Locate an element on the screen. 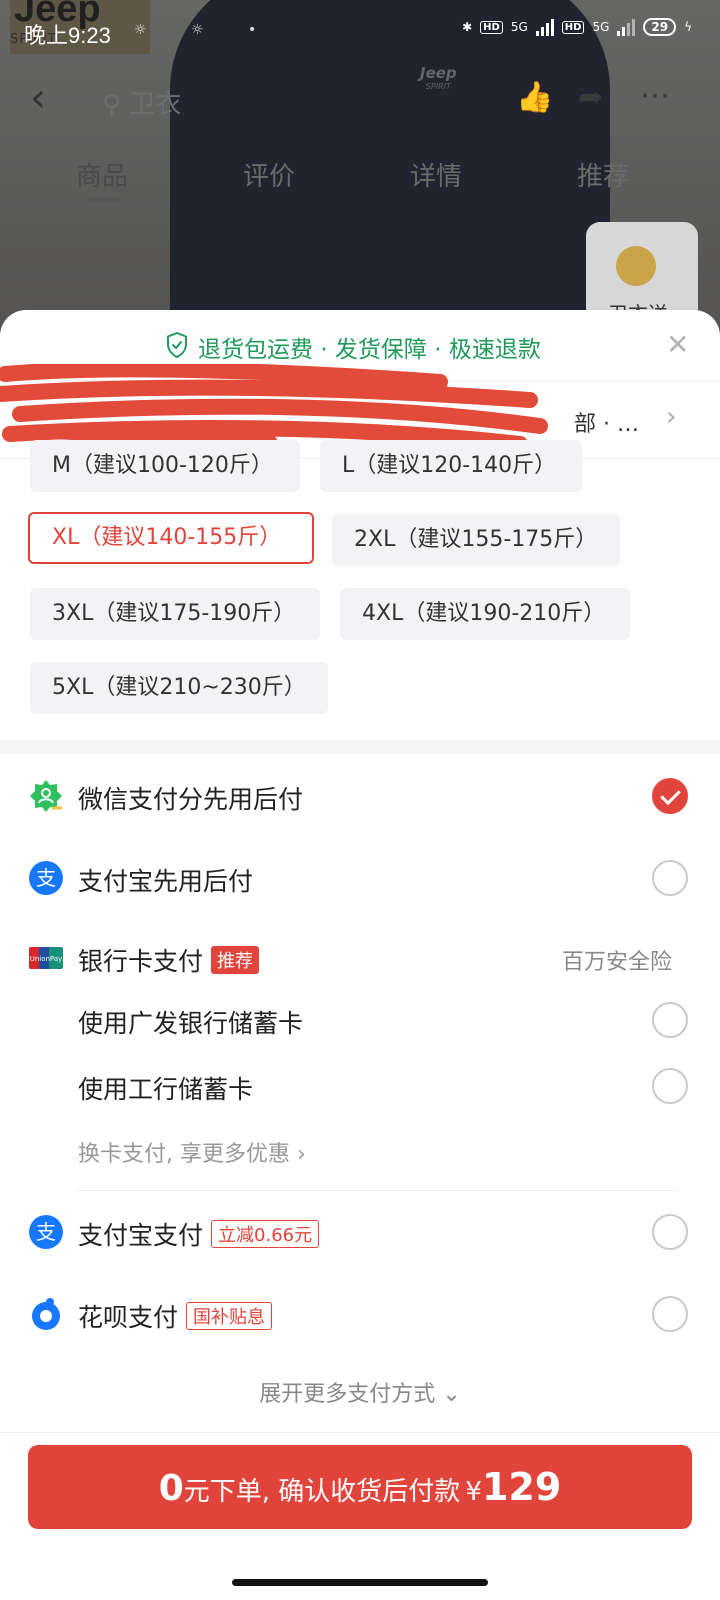 The width and height of the screenshot is (720, 1600). discount-badge: 立减0.66元 is located at coordinates (265, 1234).